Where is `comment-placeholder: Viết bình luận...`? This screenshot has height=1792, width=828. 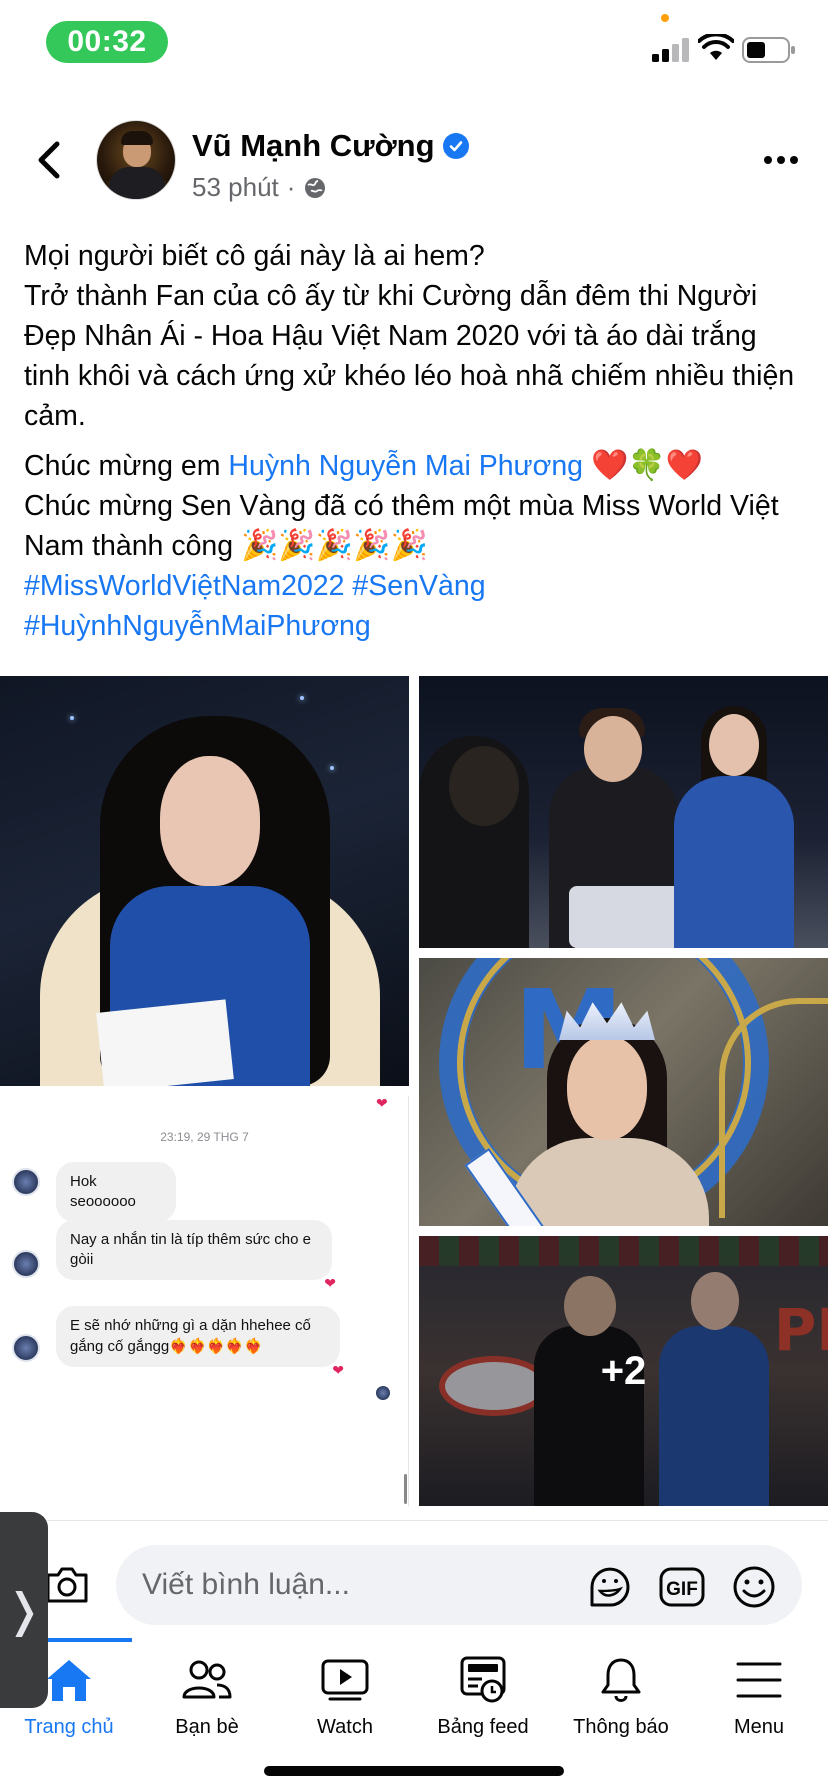
comment-placeholder: Viết bình luận... is located at coordinates (246, 1584).